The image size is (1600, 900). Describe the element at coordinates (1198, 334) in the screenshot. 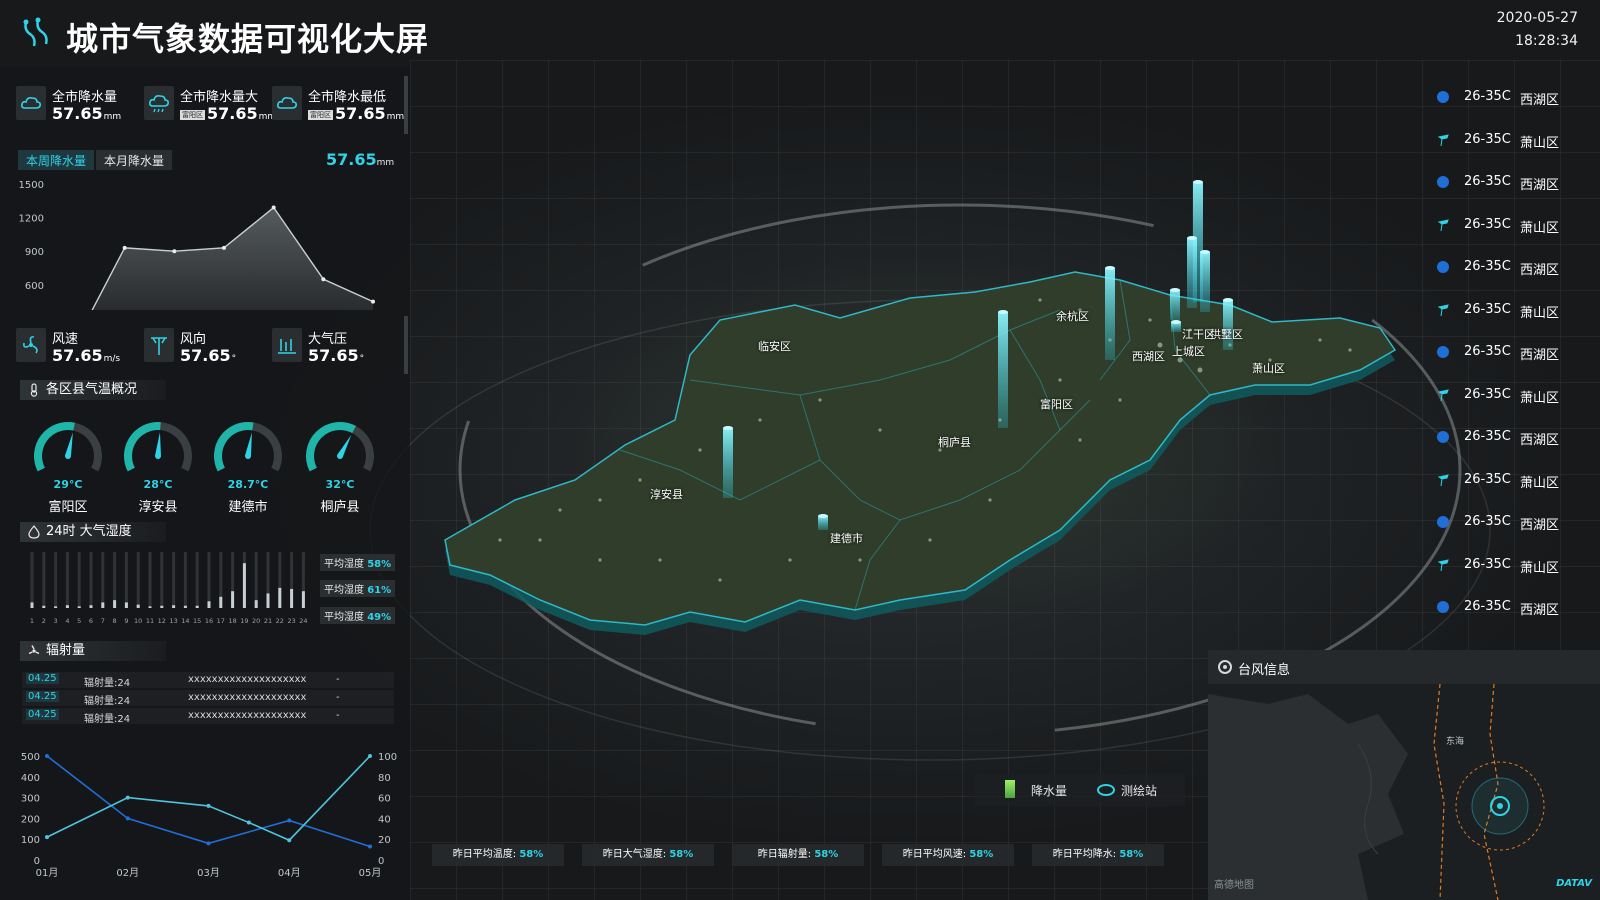

I see `map-label: 江干区` at that location.